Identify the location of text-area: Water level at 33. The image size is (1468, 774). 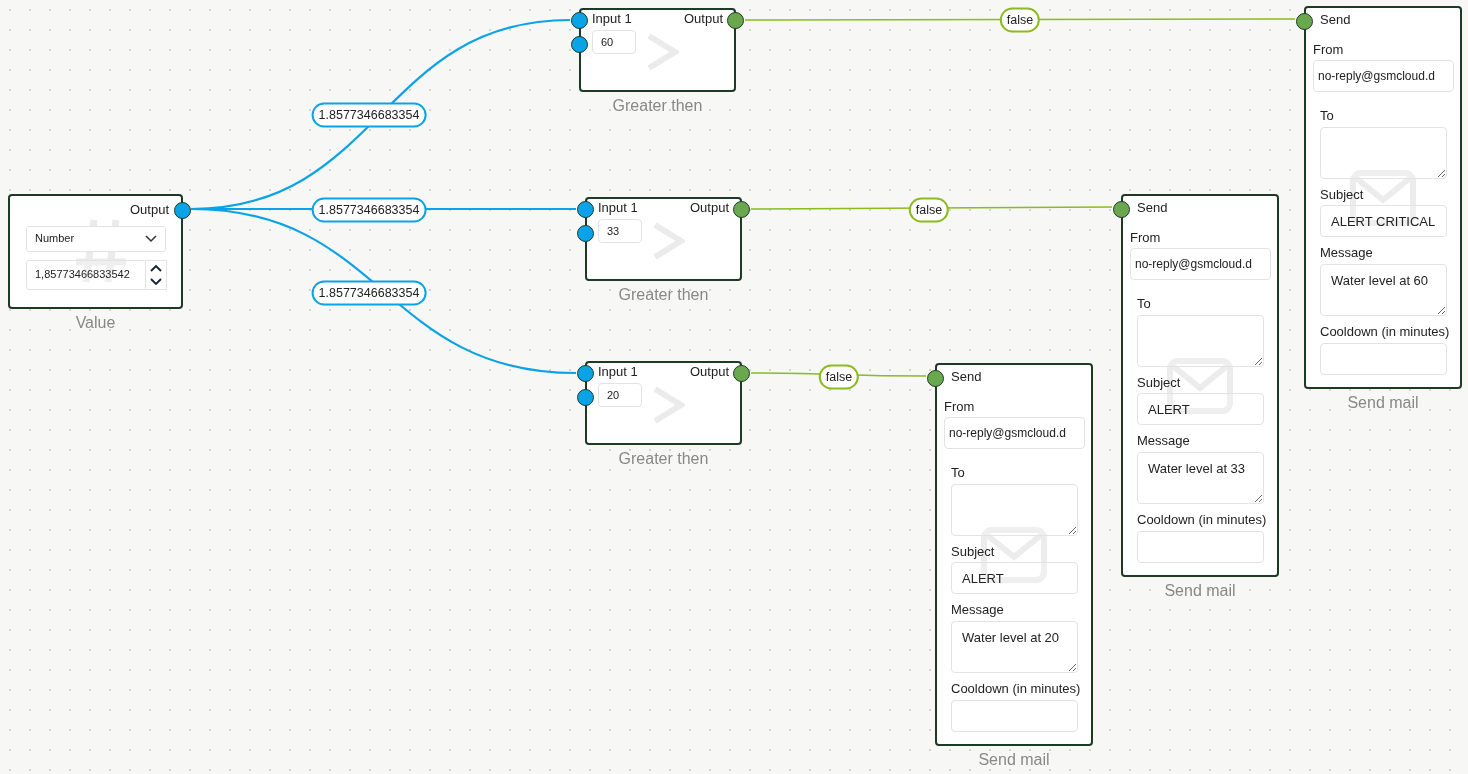
(1200, 477).